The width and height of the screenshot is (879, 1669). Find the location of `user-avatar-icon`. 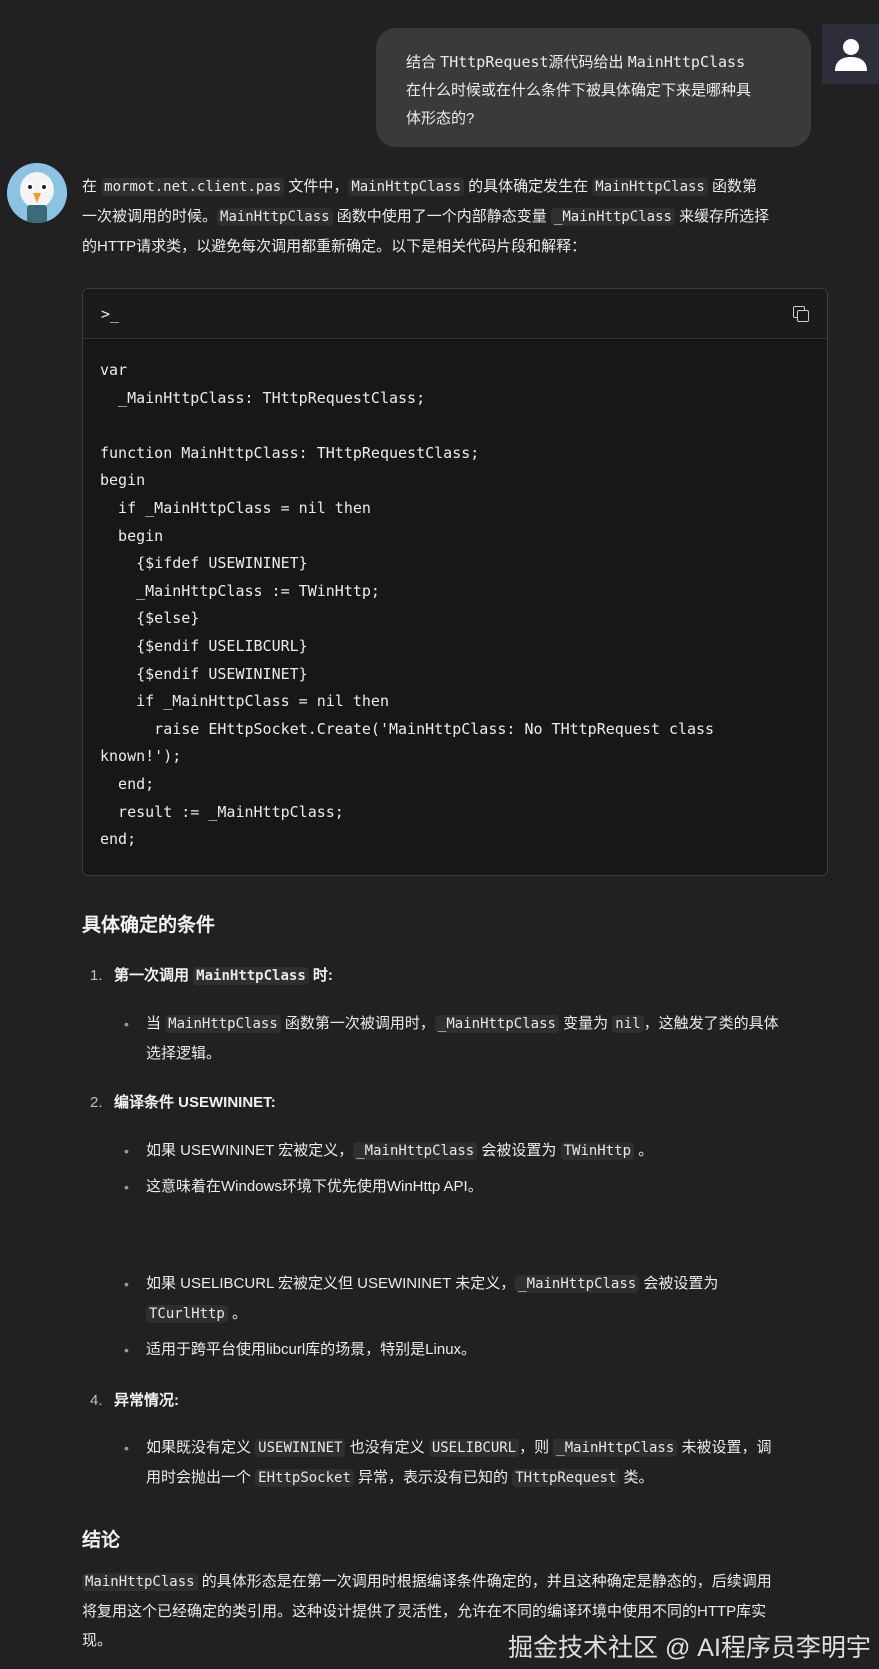

user-avatar-icon is located at coordinates (850, 54).